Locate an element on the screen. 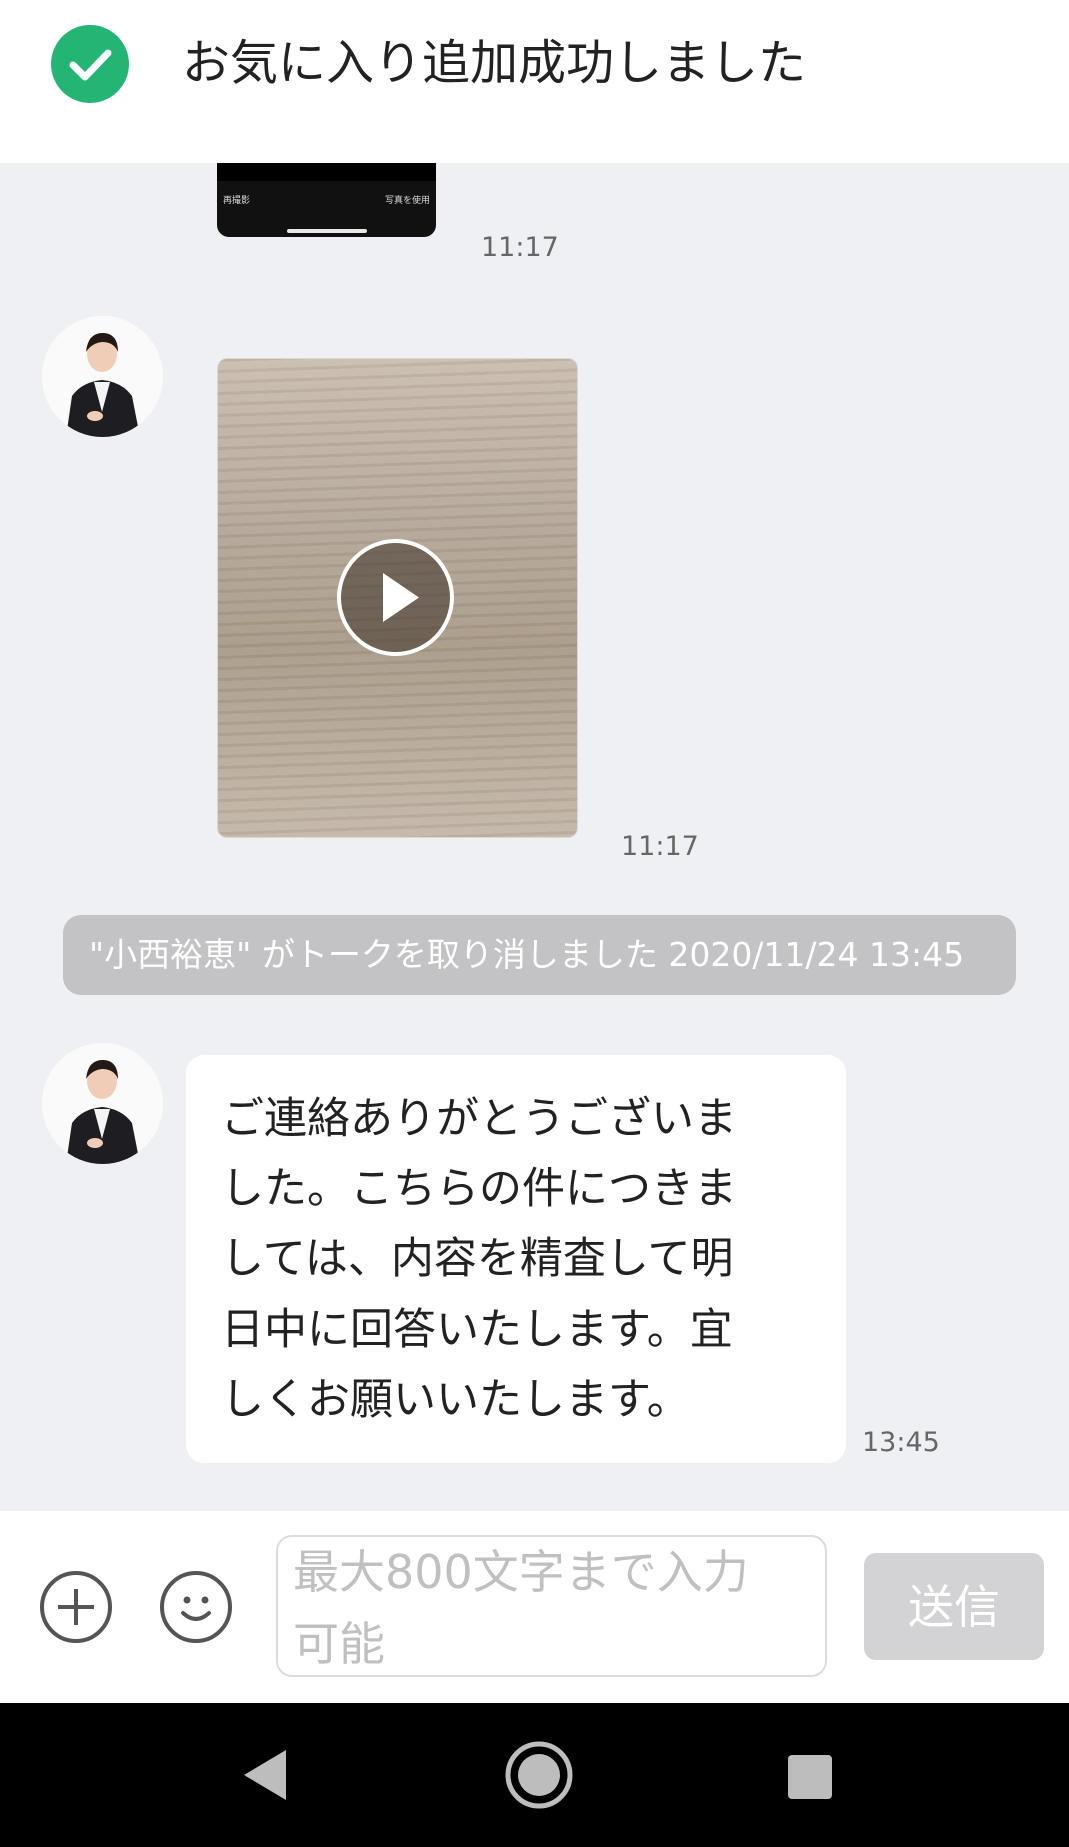 This screenshot has width=1069, height=1847. recents-icon is located at coordinates (810, 1777).